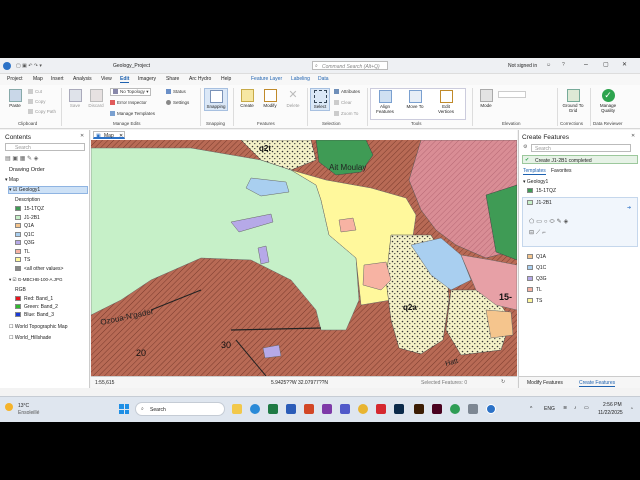  I want to click on maximize-icon: ▢, so click(606, 64).